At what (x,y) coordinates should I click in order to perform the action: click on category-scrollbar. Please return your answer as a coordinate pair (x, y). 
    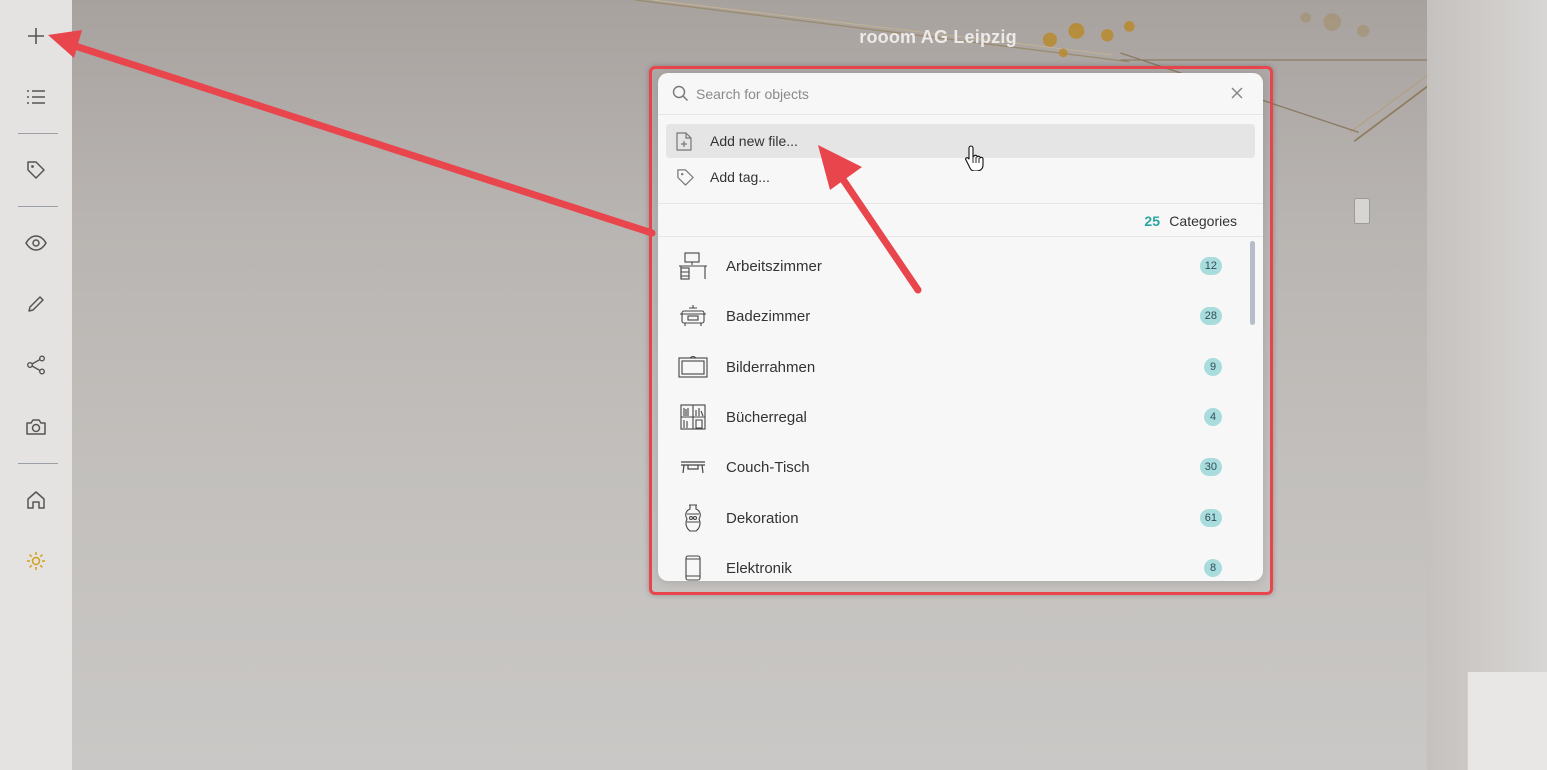
    Looking at the image, I should click on (1252, 283).